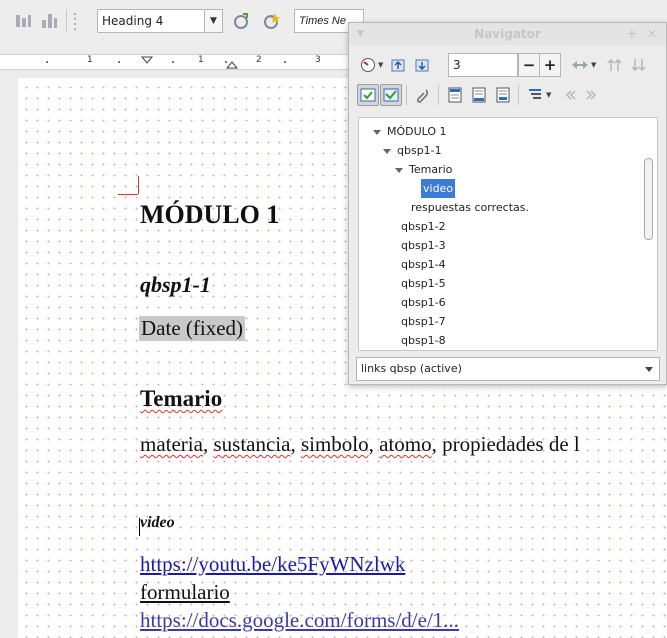 The image size is (667, 638). What do you see at coordinates (455, 95) in the screenshot?
I see `header-icon` at bounding box center [455, 95].